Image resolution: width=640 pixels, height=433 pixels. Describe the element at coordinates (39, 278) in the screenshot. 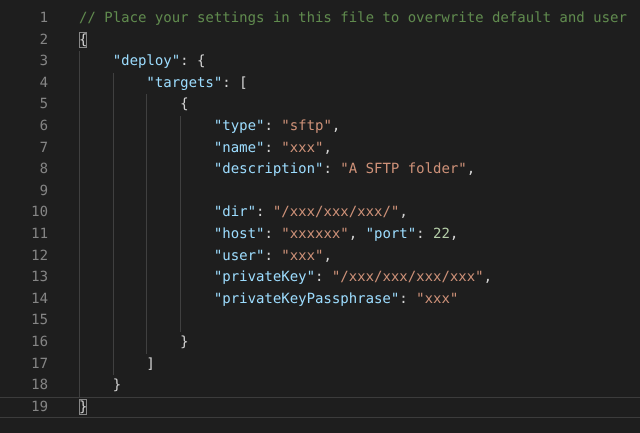

I see `line-number: 13` at that location.